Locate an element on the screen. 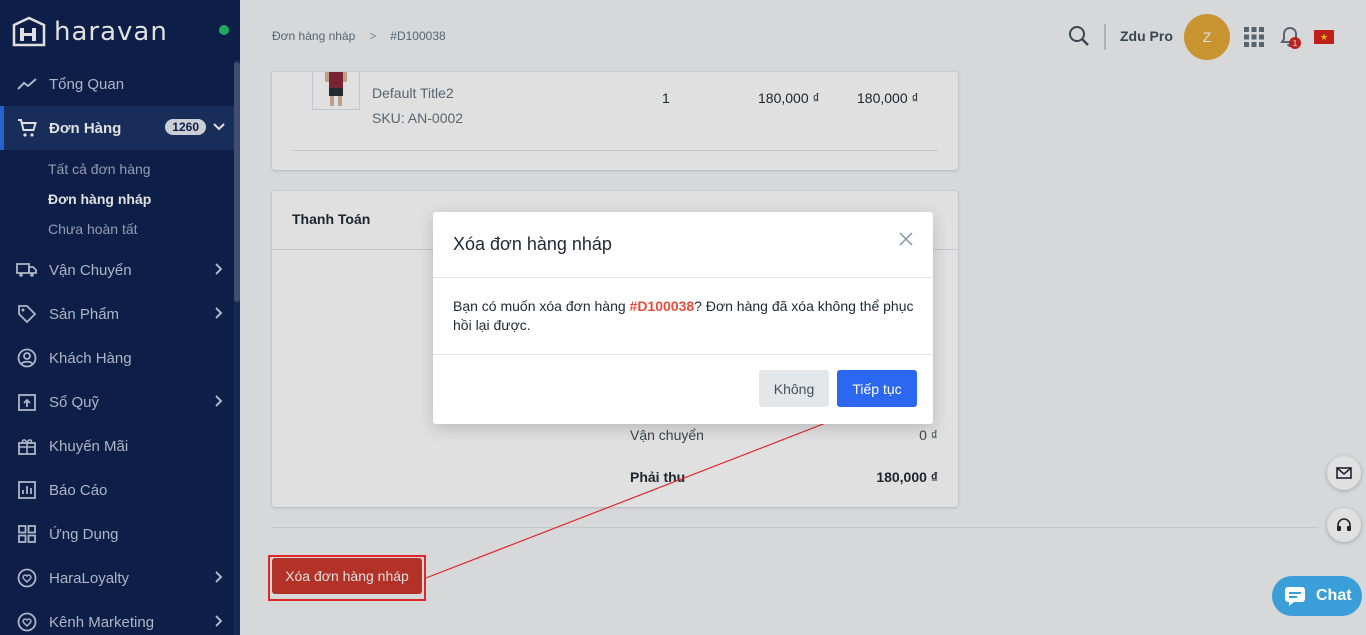  close-icon is located at coordinates (906, 239).